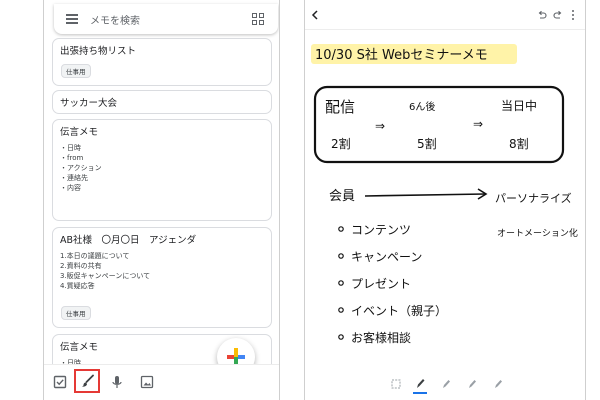 The image size is (600, 400). Describe the element at coordinates (81, 168) in the screenshot. I see `note-line: ・アクション` at that location.